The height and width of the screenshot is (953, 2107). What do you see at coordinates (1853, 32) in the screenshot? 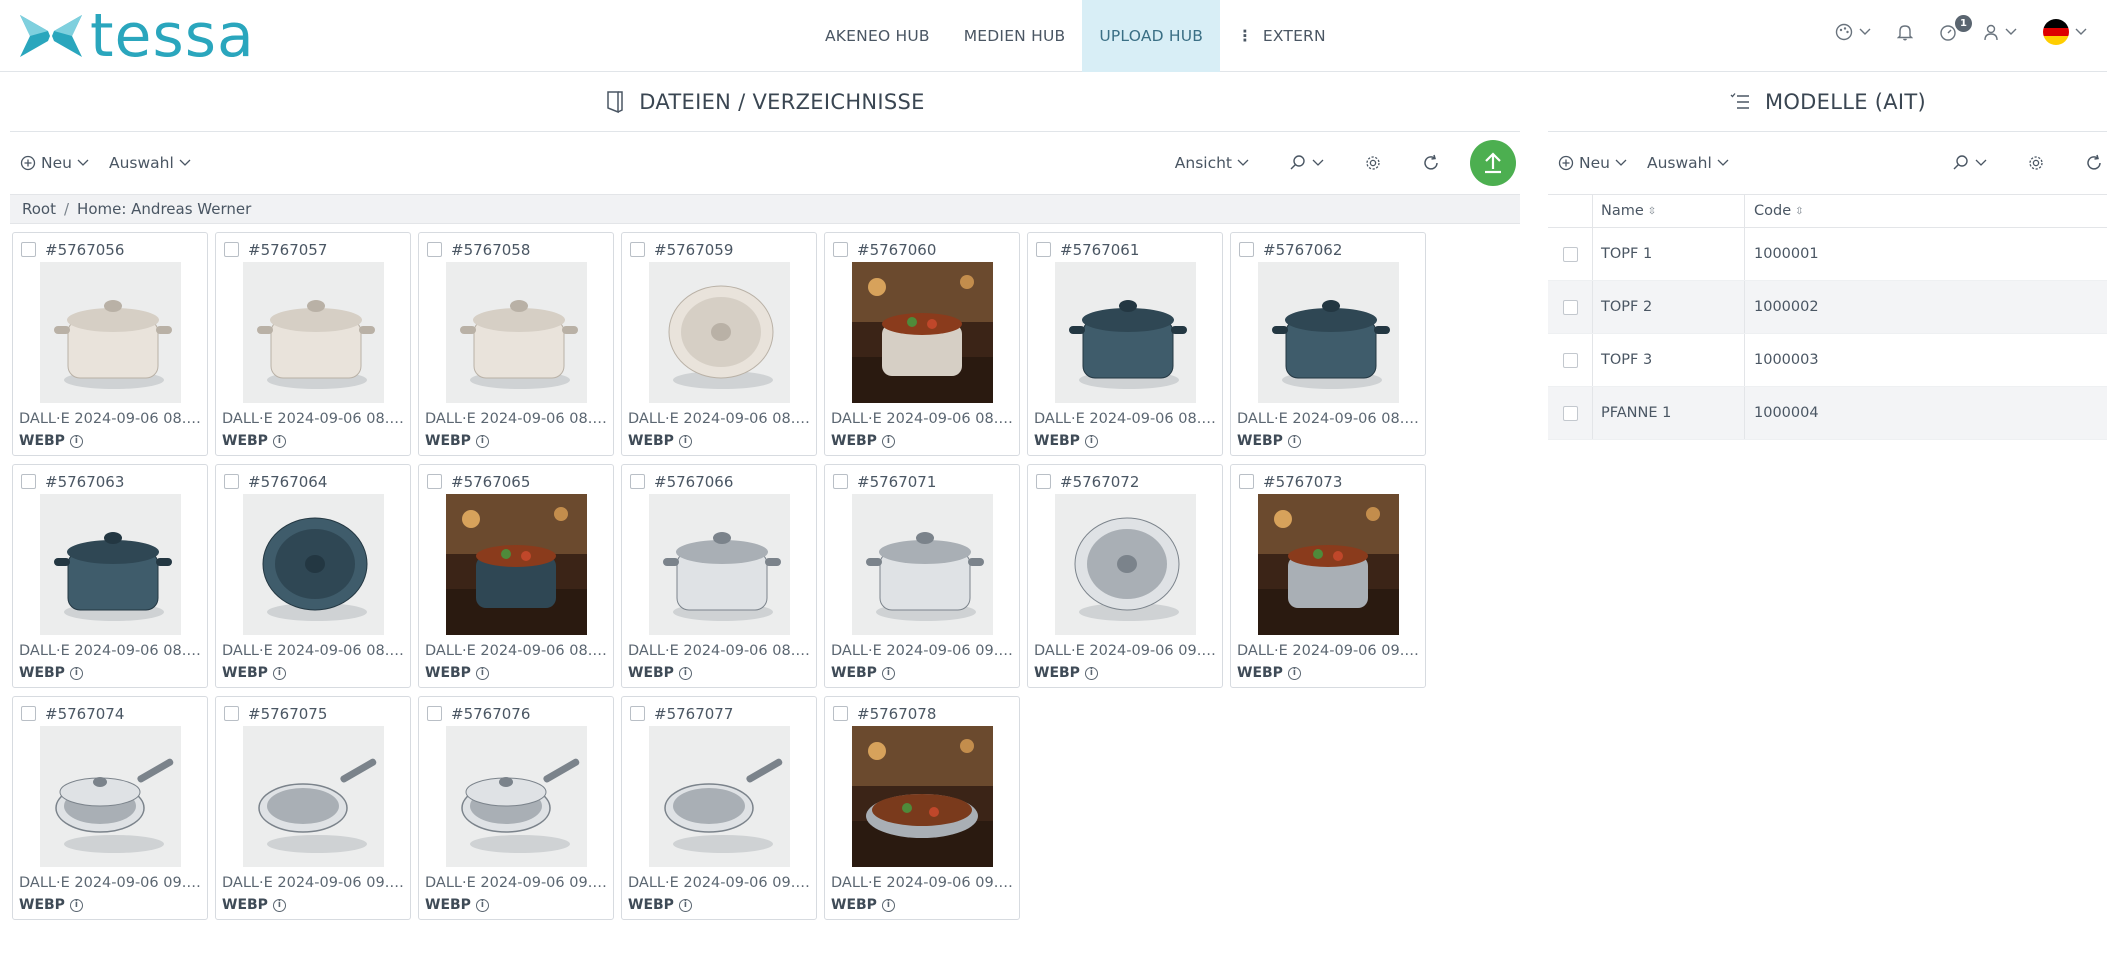
I see `theme-menu` at bounding box center [1853, 32].